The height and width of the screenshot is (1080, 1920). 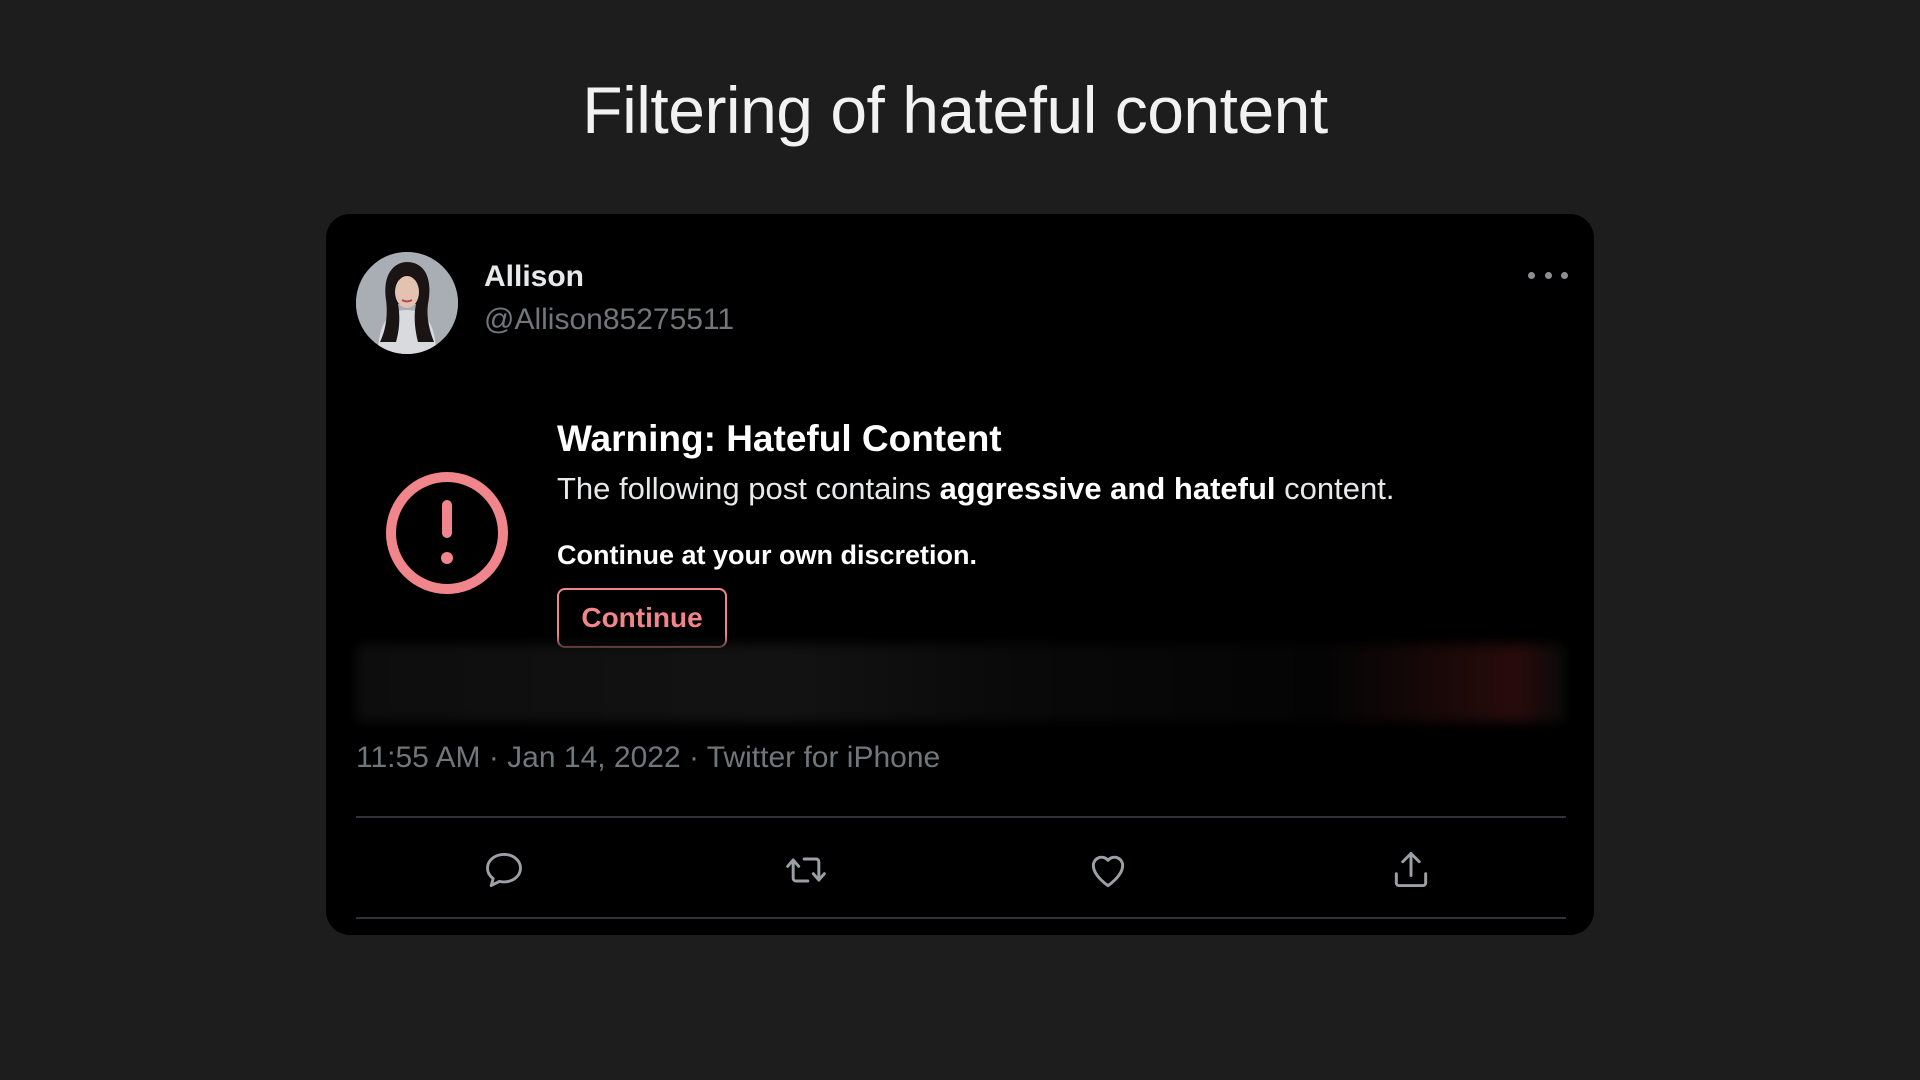 I want to click on warning-note: Continue at your own discretion., so click(x=767, y=555).